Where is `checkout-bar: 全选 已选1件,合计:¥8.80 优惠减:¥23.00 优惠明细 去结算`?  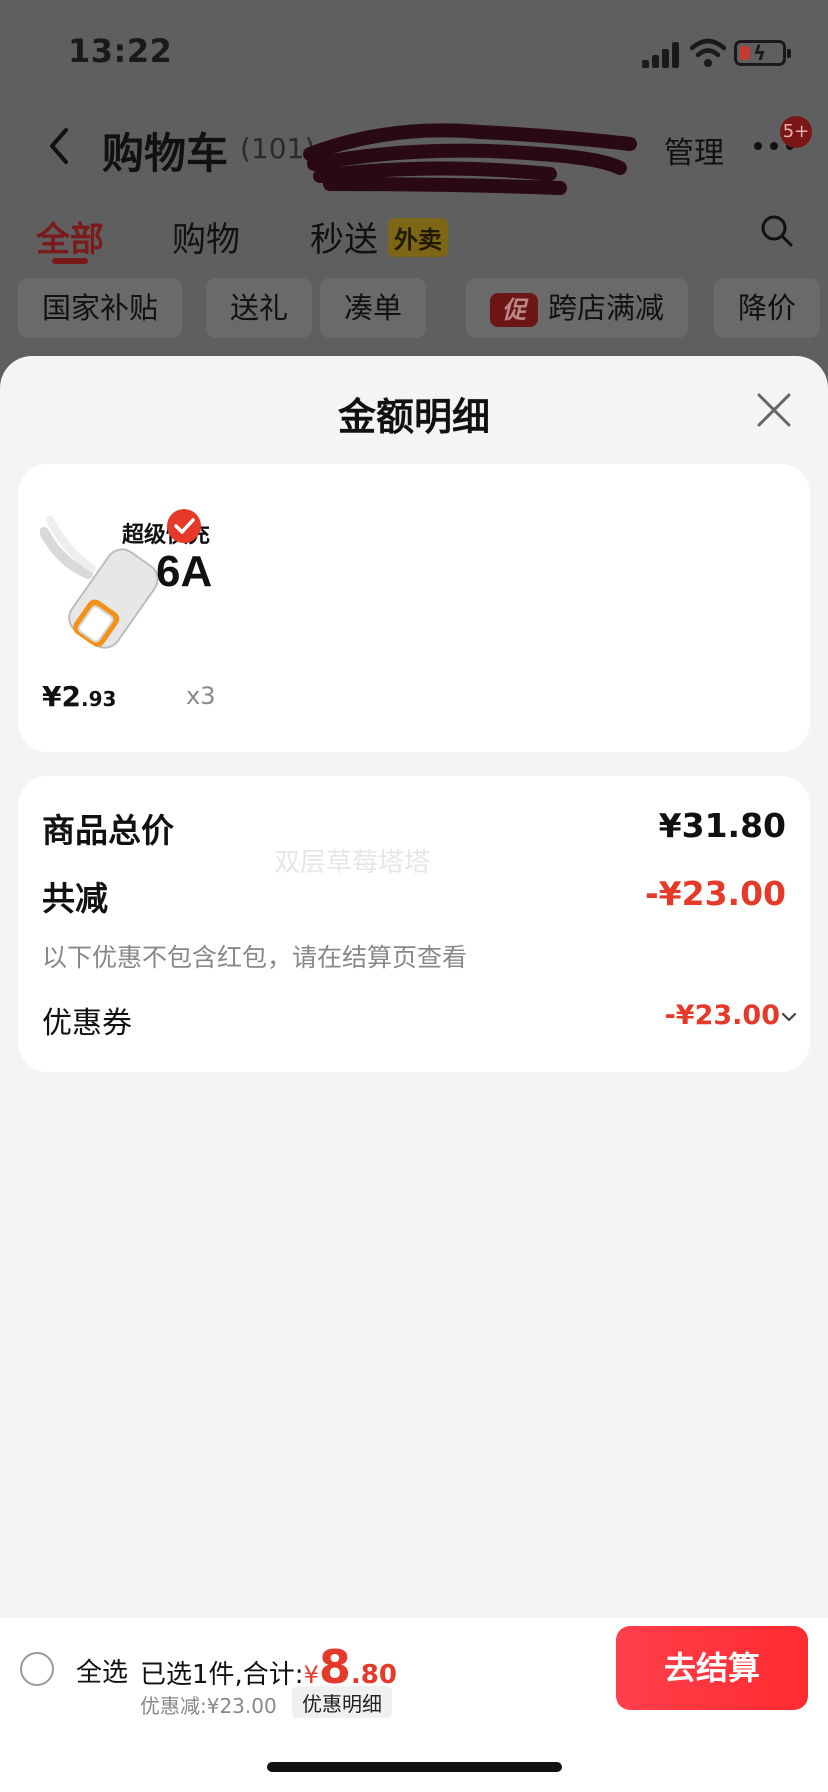 checkout-bar: 全选 已选1件,合计:¥8.80 优惠减:¥23.00 优惠明细 去结算 is located at coordinates (414, 1668).